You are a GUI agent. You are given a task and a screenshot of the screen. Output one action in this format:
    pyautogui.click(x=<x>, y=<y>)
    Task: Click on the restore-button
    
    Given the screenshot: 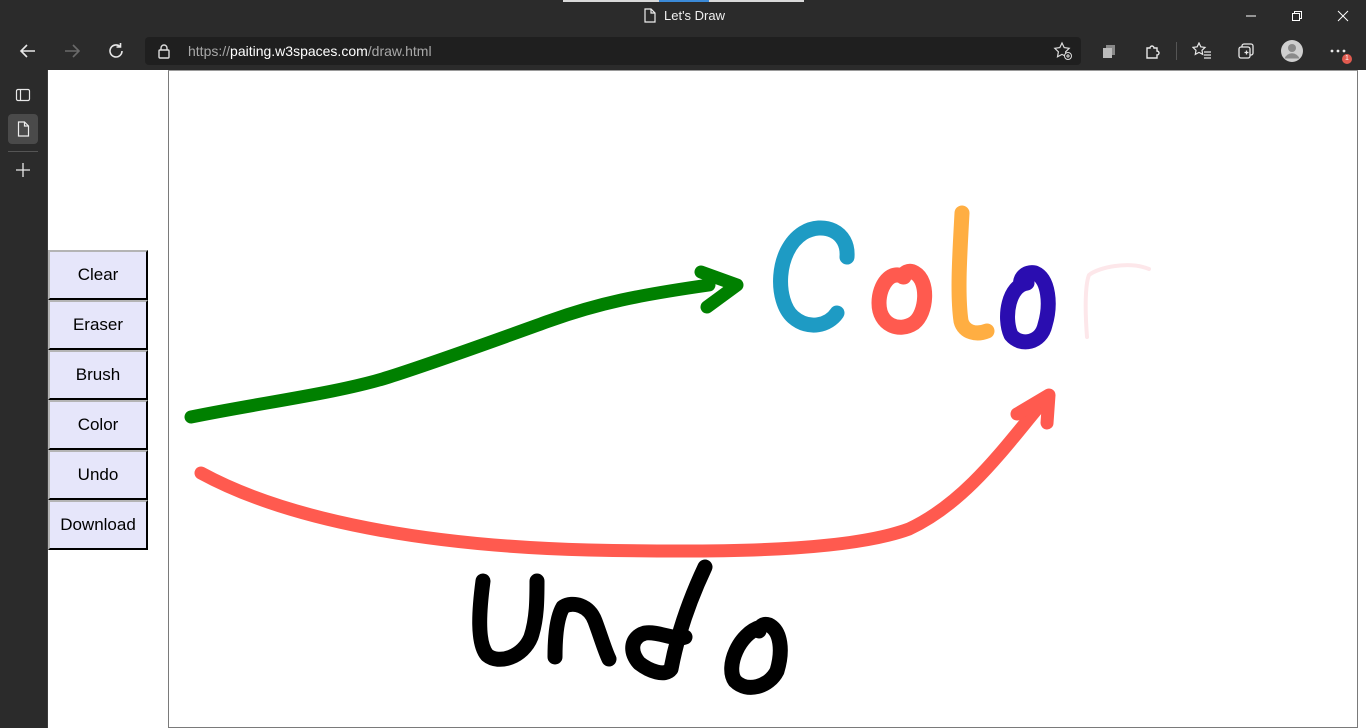 What is the action you would take?
    pyautogui.click(x=1297, y=16)
    